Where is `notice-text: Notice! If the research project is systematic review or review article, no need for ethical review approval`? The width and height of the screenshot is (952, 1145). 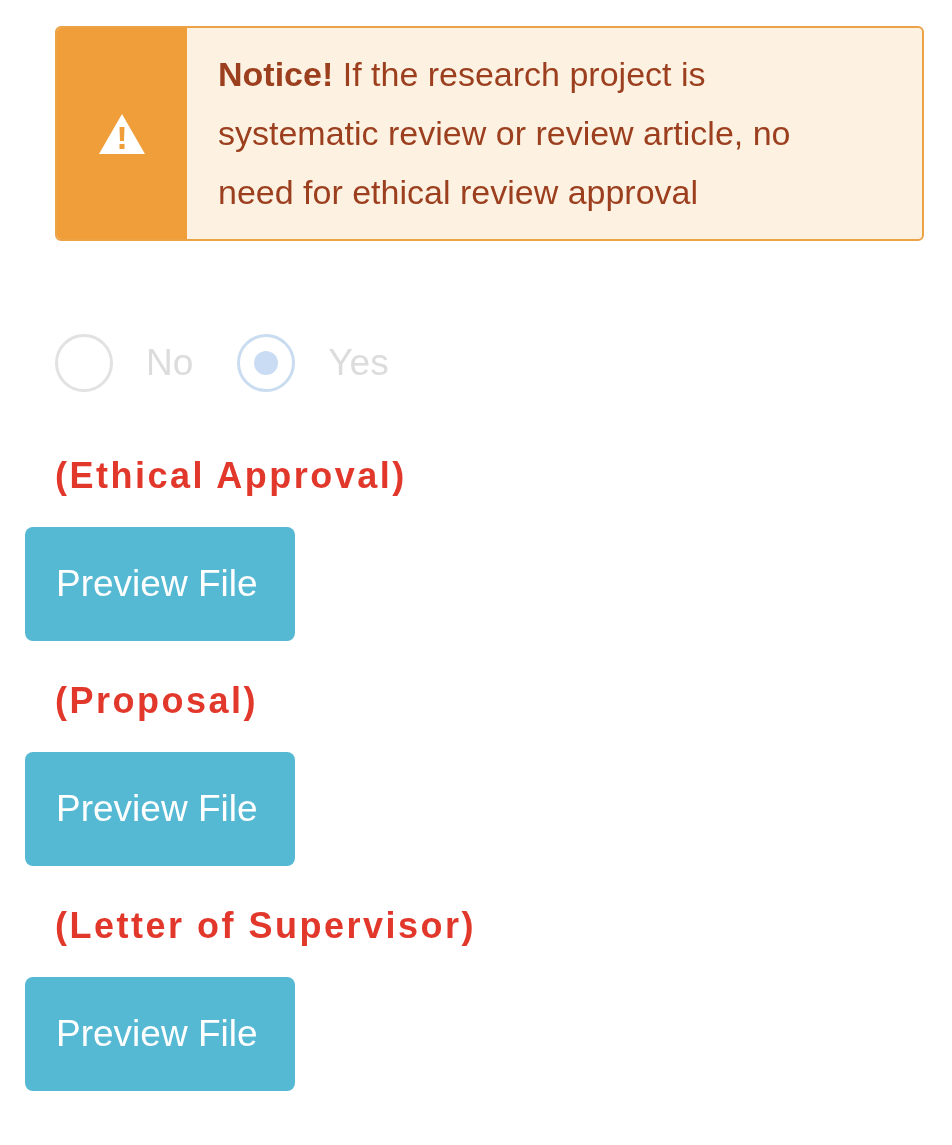
notice-text: Notice! If the research project is systematic review or review article, no need for ethical review approval is located at coordinates (504, 133).